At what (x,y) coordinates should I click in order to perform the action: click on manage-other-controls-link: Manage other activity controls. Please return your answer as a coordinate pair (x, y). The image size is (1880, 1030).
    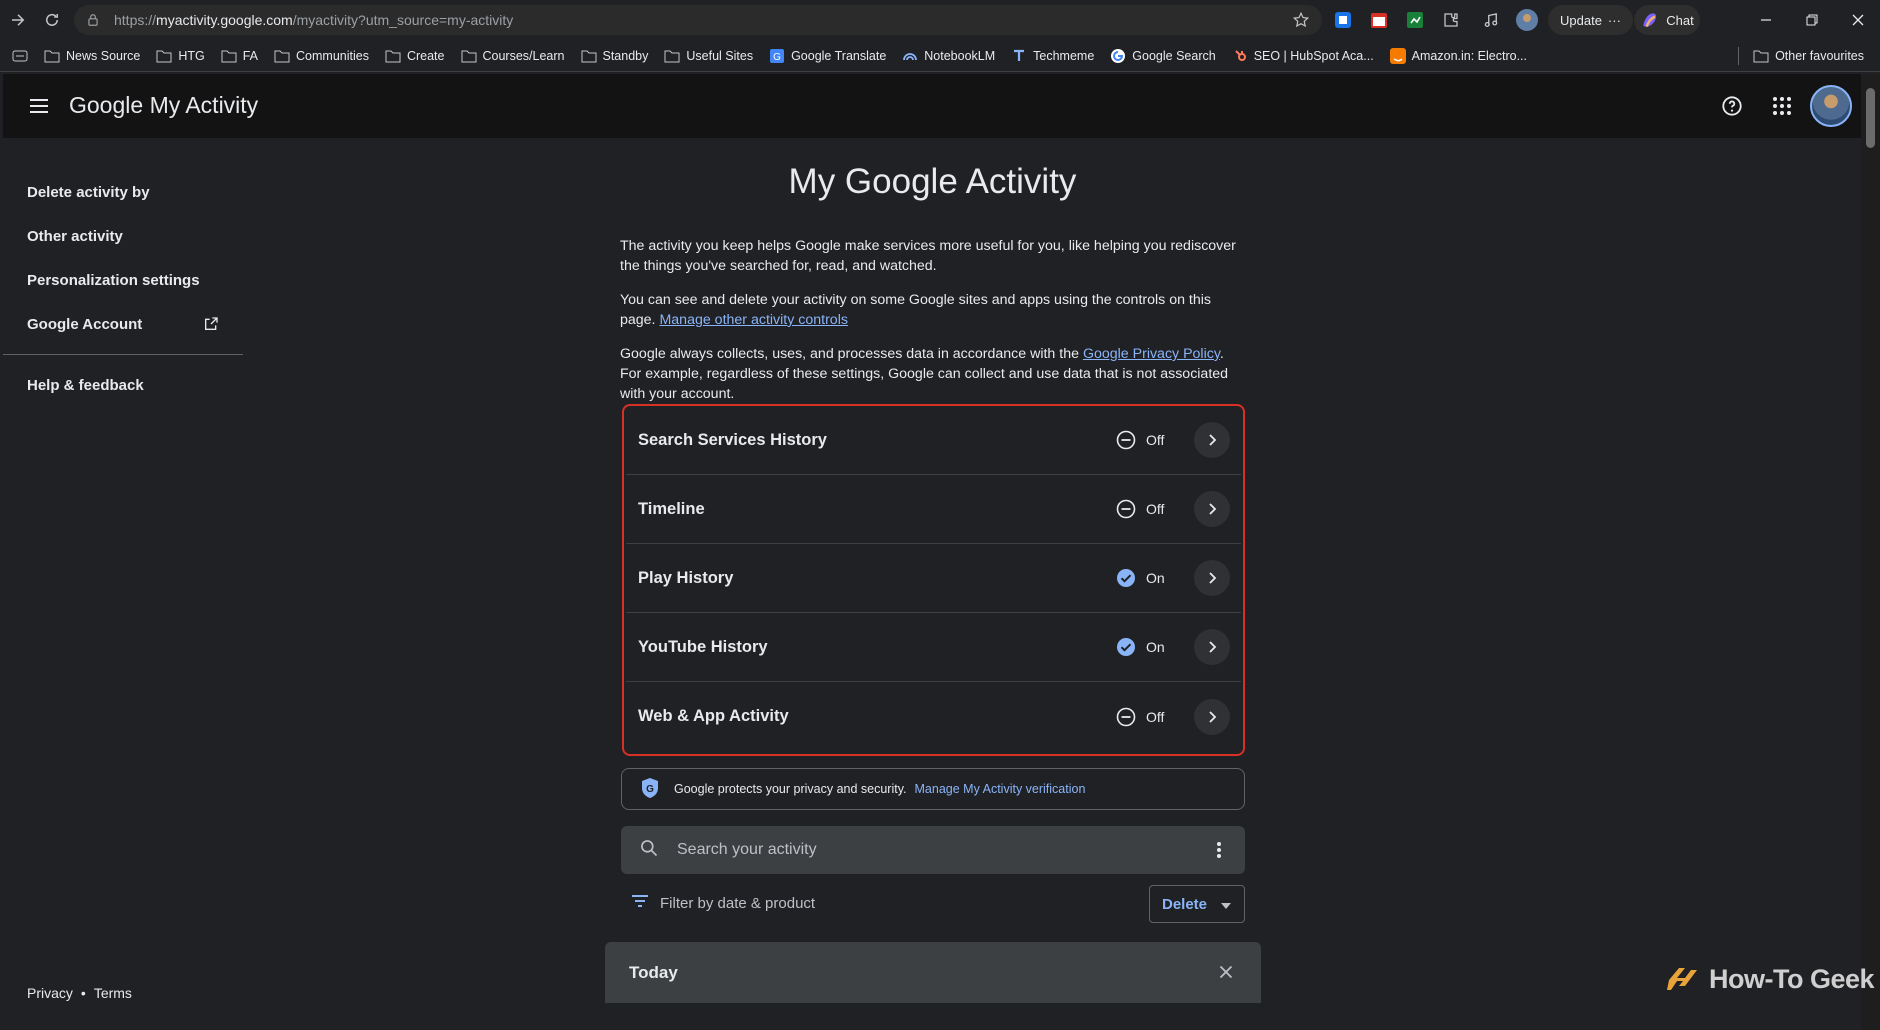
    Looking at the image, I should click on (753, 320).